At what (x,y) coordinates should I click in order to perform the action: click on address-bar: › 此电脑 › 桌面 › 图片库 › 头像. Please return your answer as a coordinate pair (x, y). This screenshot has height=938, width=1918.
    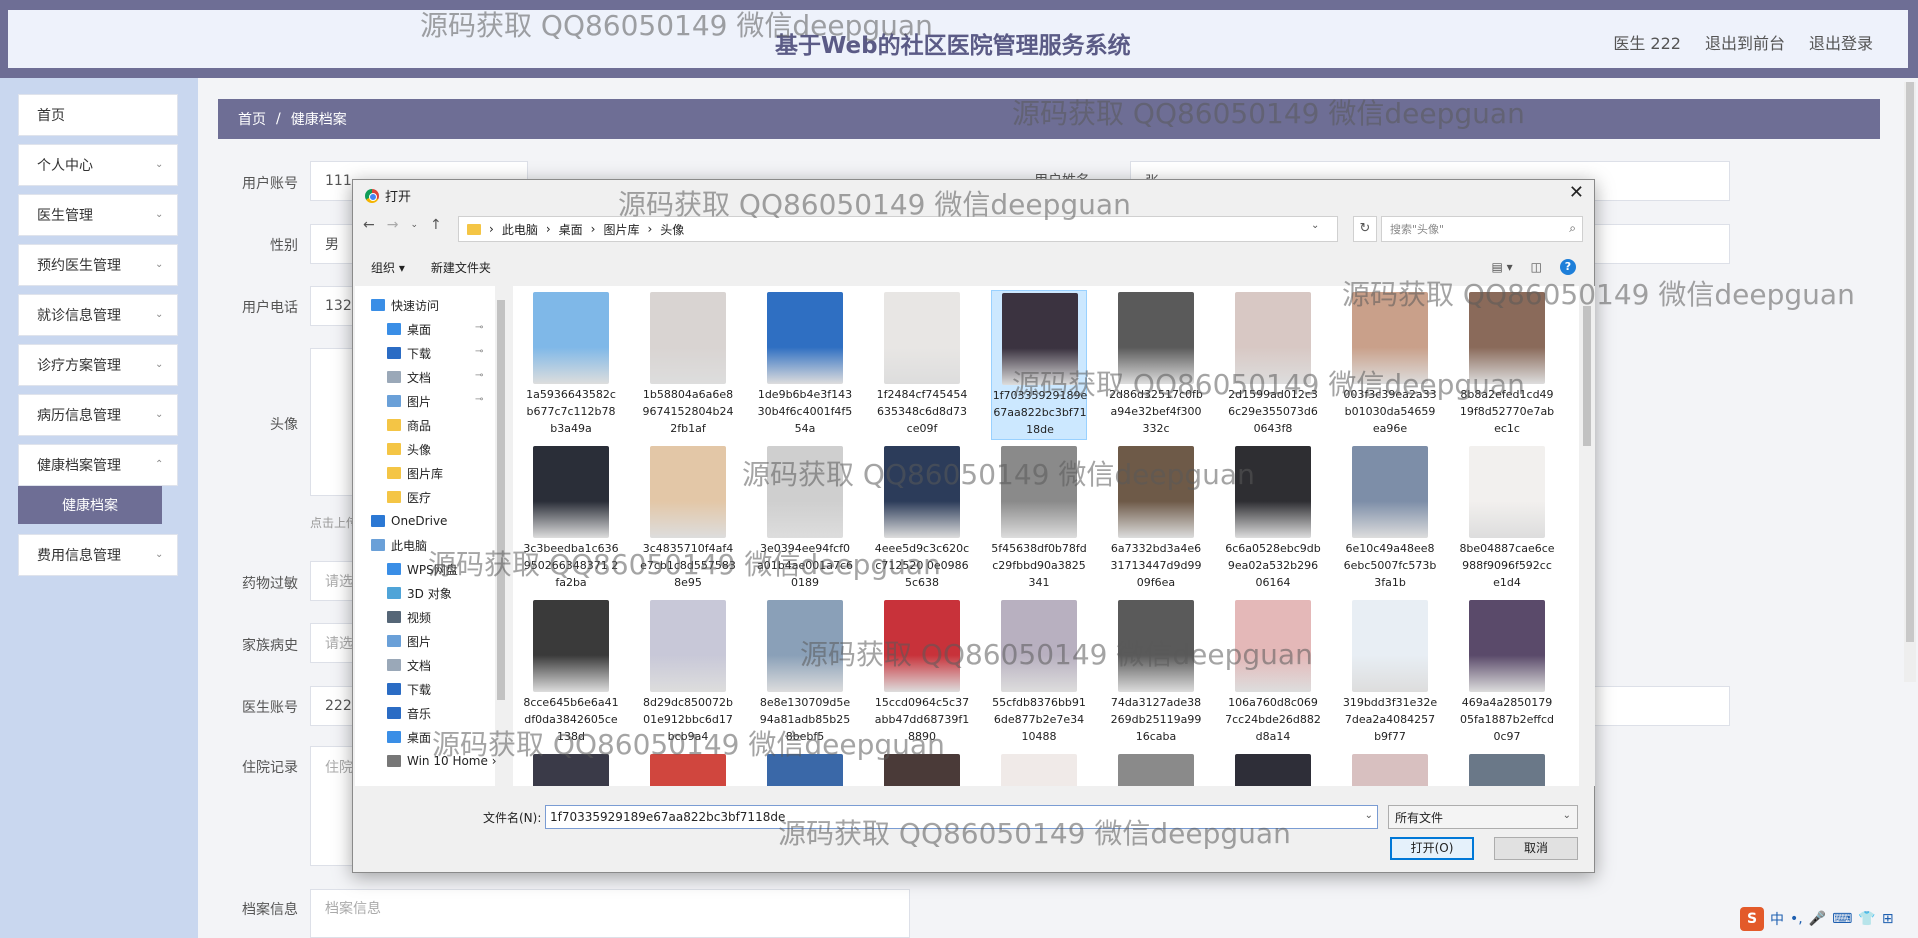
    Looking at the image, I should click on (898, 229).